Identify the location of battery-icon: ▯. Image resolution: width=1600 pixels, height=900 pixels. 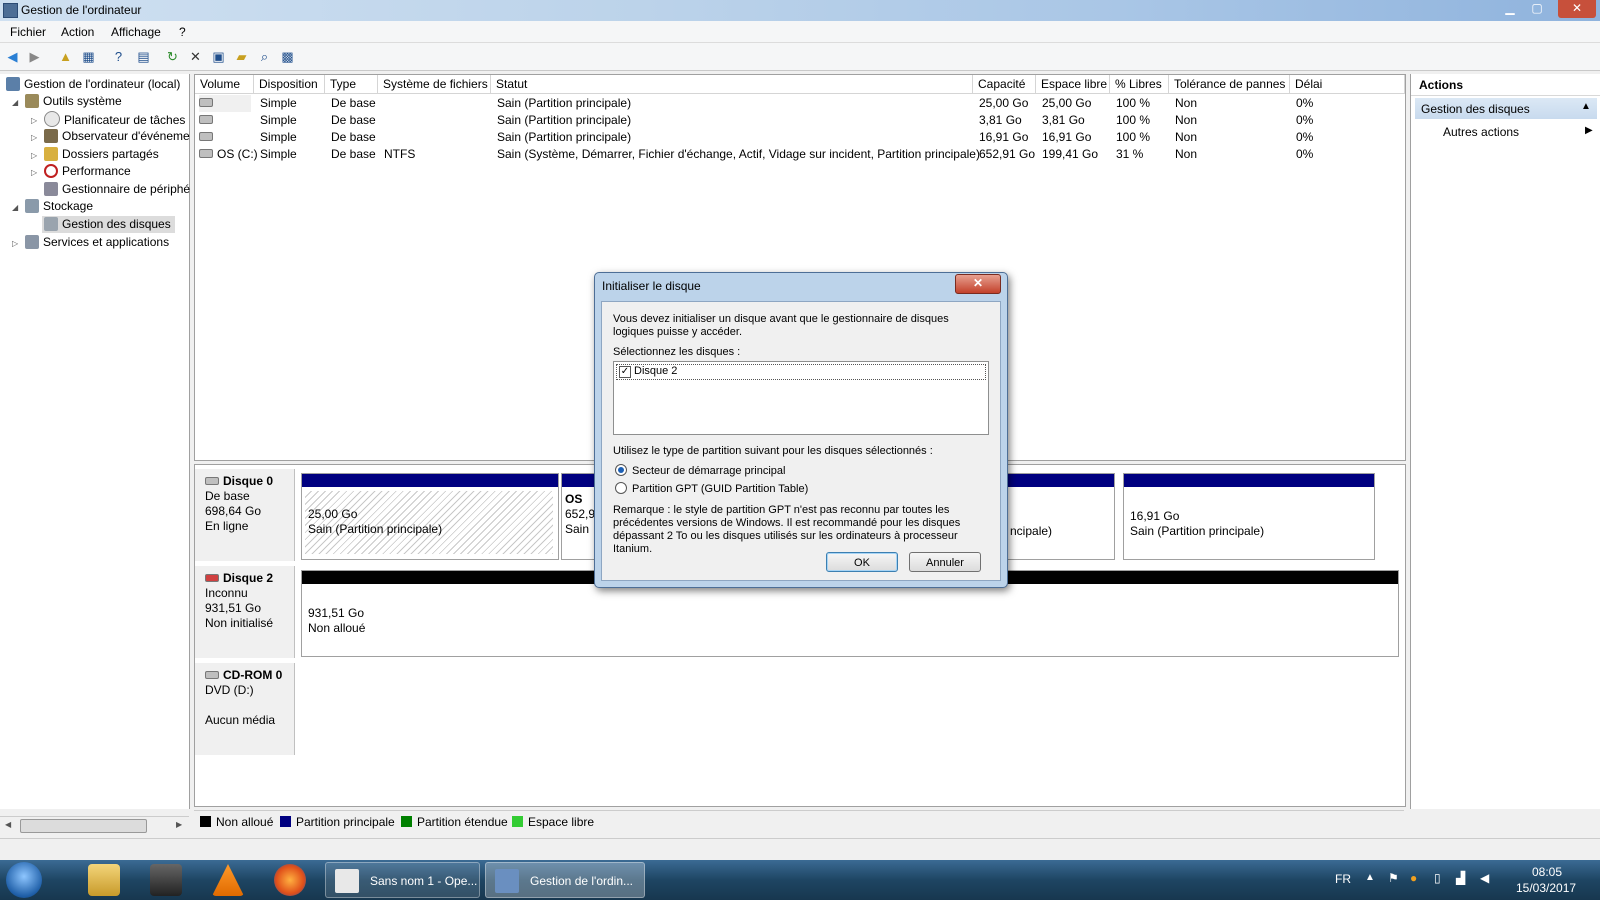
(1437, 878).